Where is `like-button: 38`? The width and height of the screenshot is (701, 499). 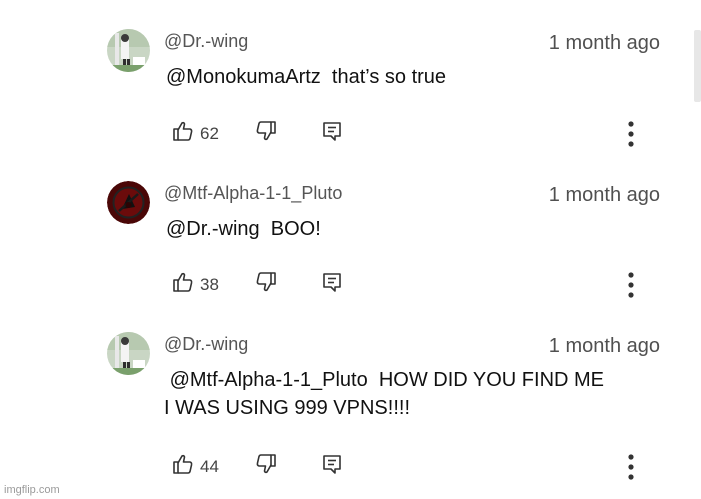
like-button: 38 is located at coordinates (195, 284).